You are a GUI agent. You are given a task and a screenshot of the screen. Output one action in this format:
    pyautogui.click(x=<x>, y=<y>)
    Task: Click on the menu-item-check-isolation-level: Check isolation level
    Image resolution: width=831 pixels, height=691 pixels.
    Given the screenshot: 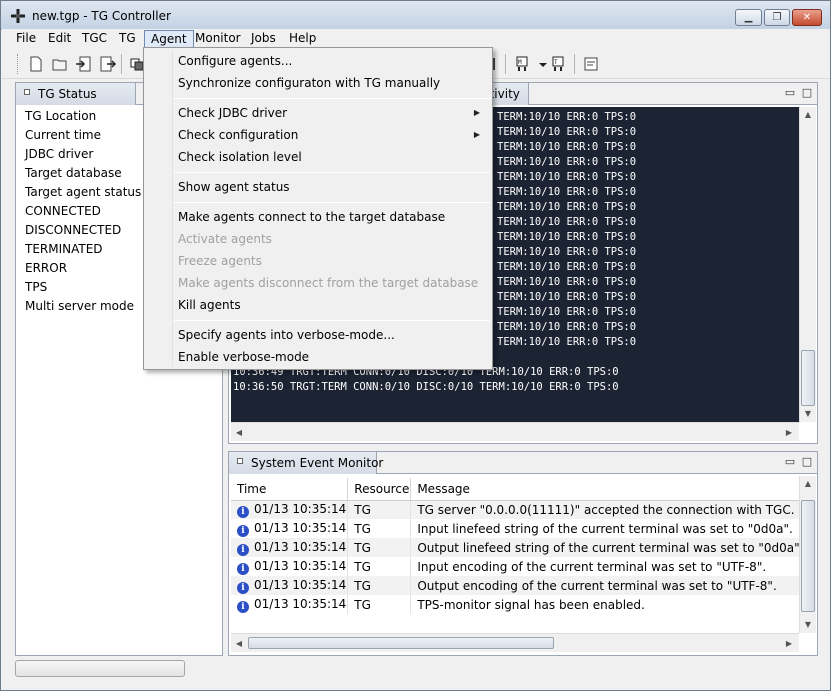 What is the action you would take?
    pyautogui.click(x=318, y=157)
    